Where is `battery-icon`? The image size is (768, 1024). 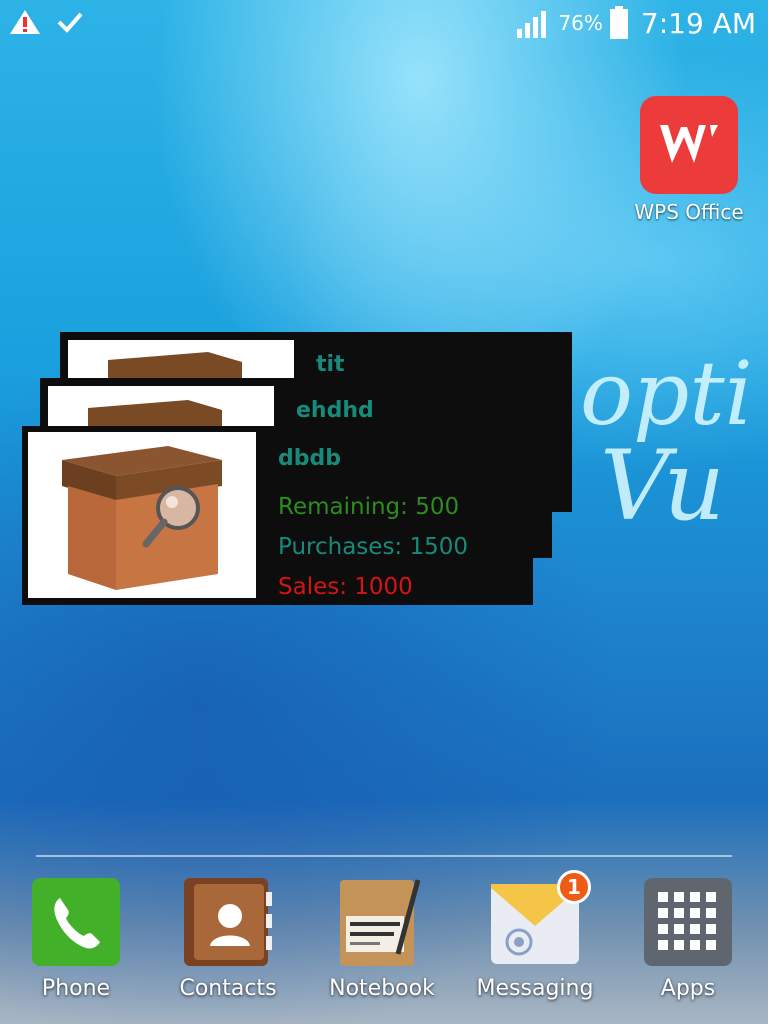
battery-icon is located at coordinates (618, 22).